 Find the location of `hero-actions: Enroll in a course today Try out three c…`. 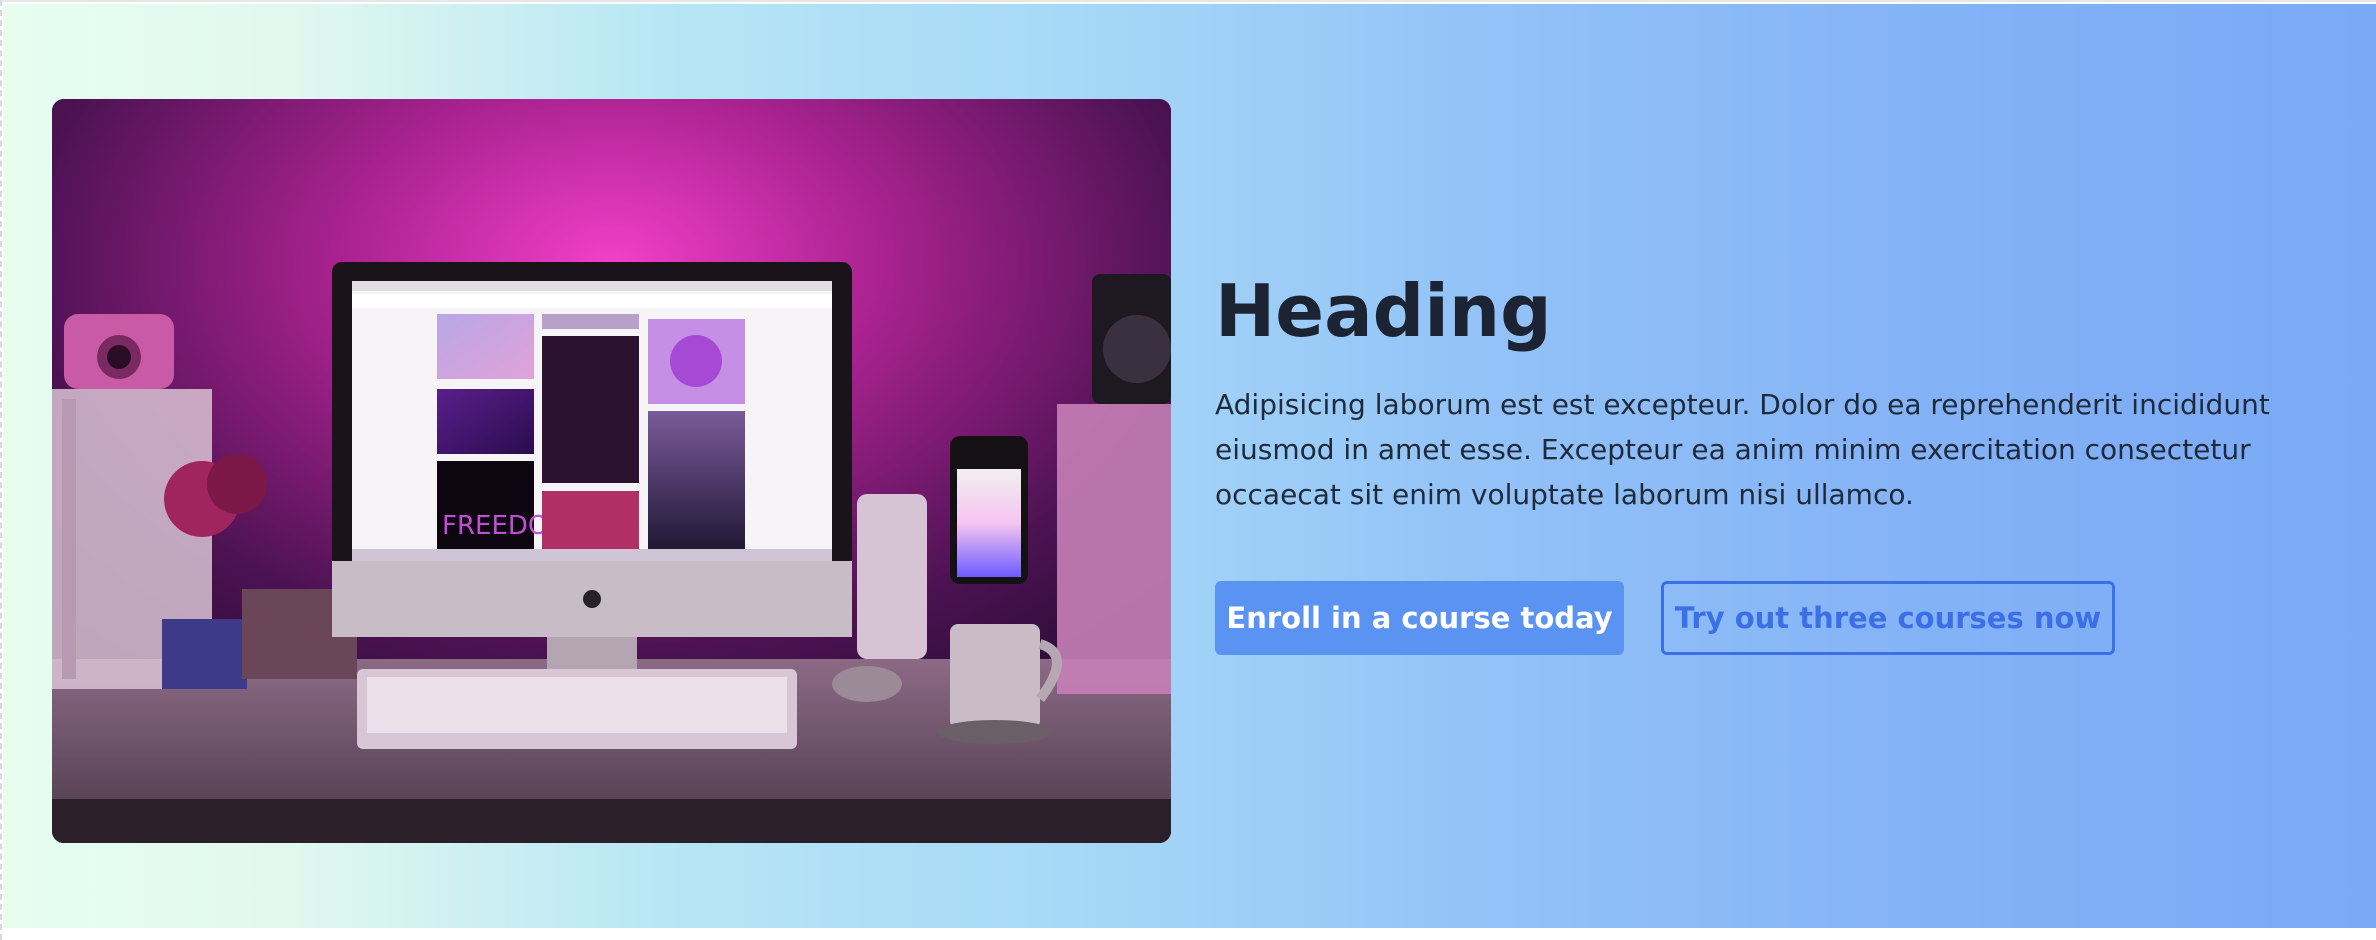

hero-actions: Enroll in a course today Try out three c… is located at coordinates (1780, 618).